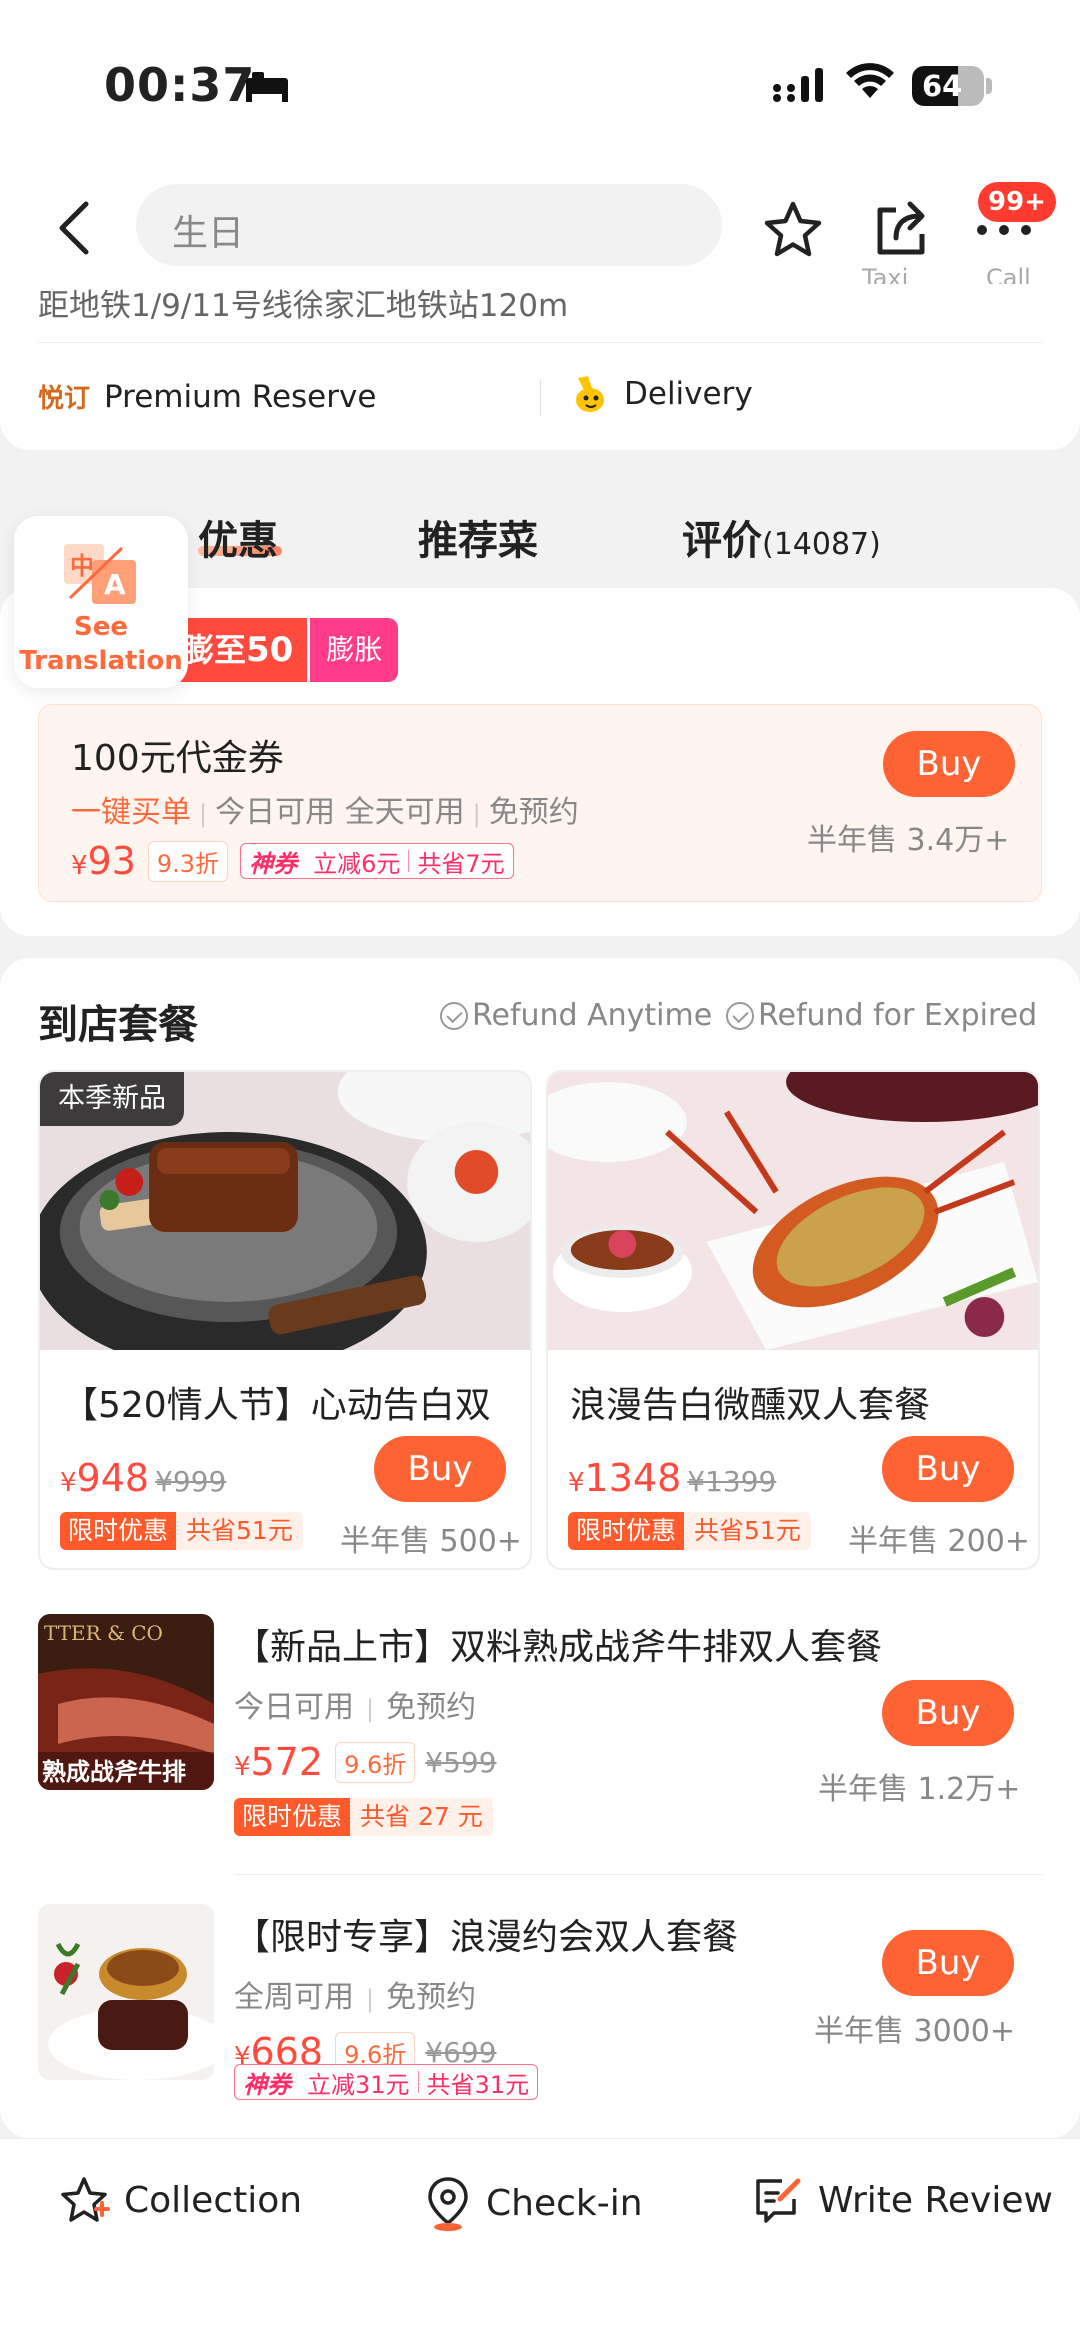  Describe the element at coordinates (113, 1478) in the screenshot. I see `price-value: 948` at that location.